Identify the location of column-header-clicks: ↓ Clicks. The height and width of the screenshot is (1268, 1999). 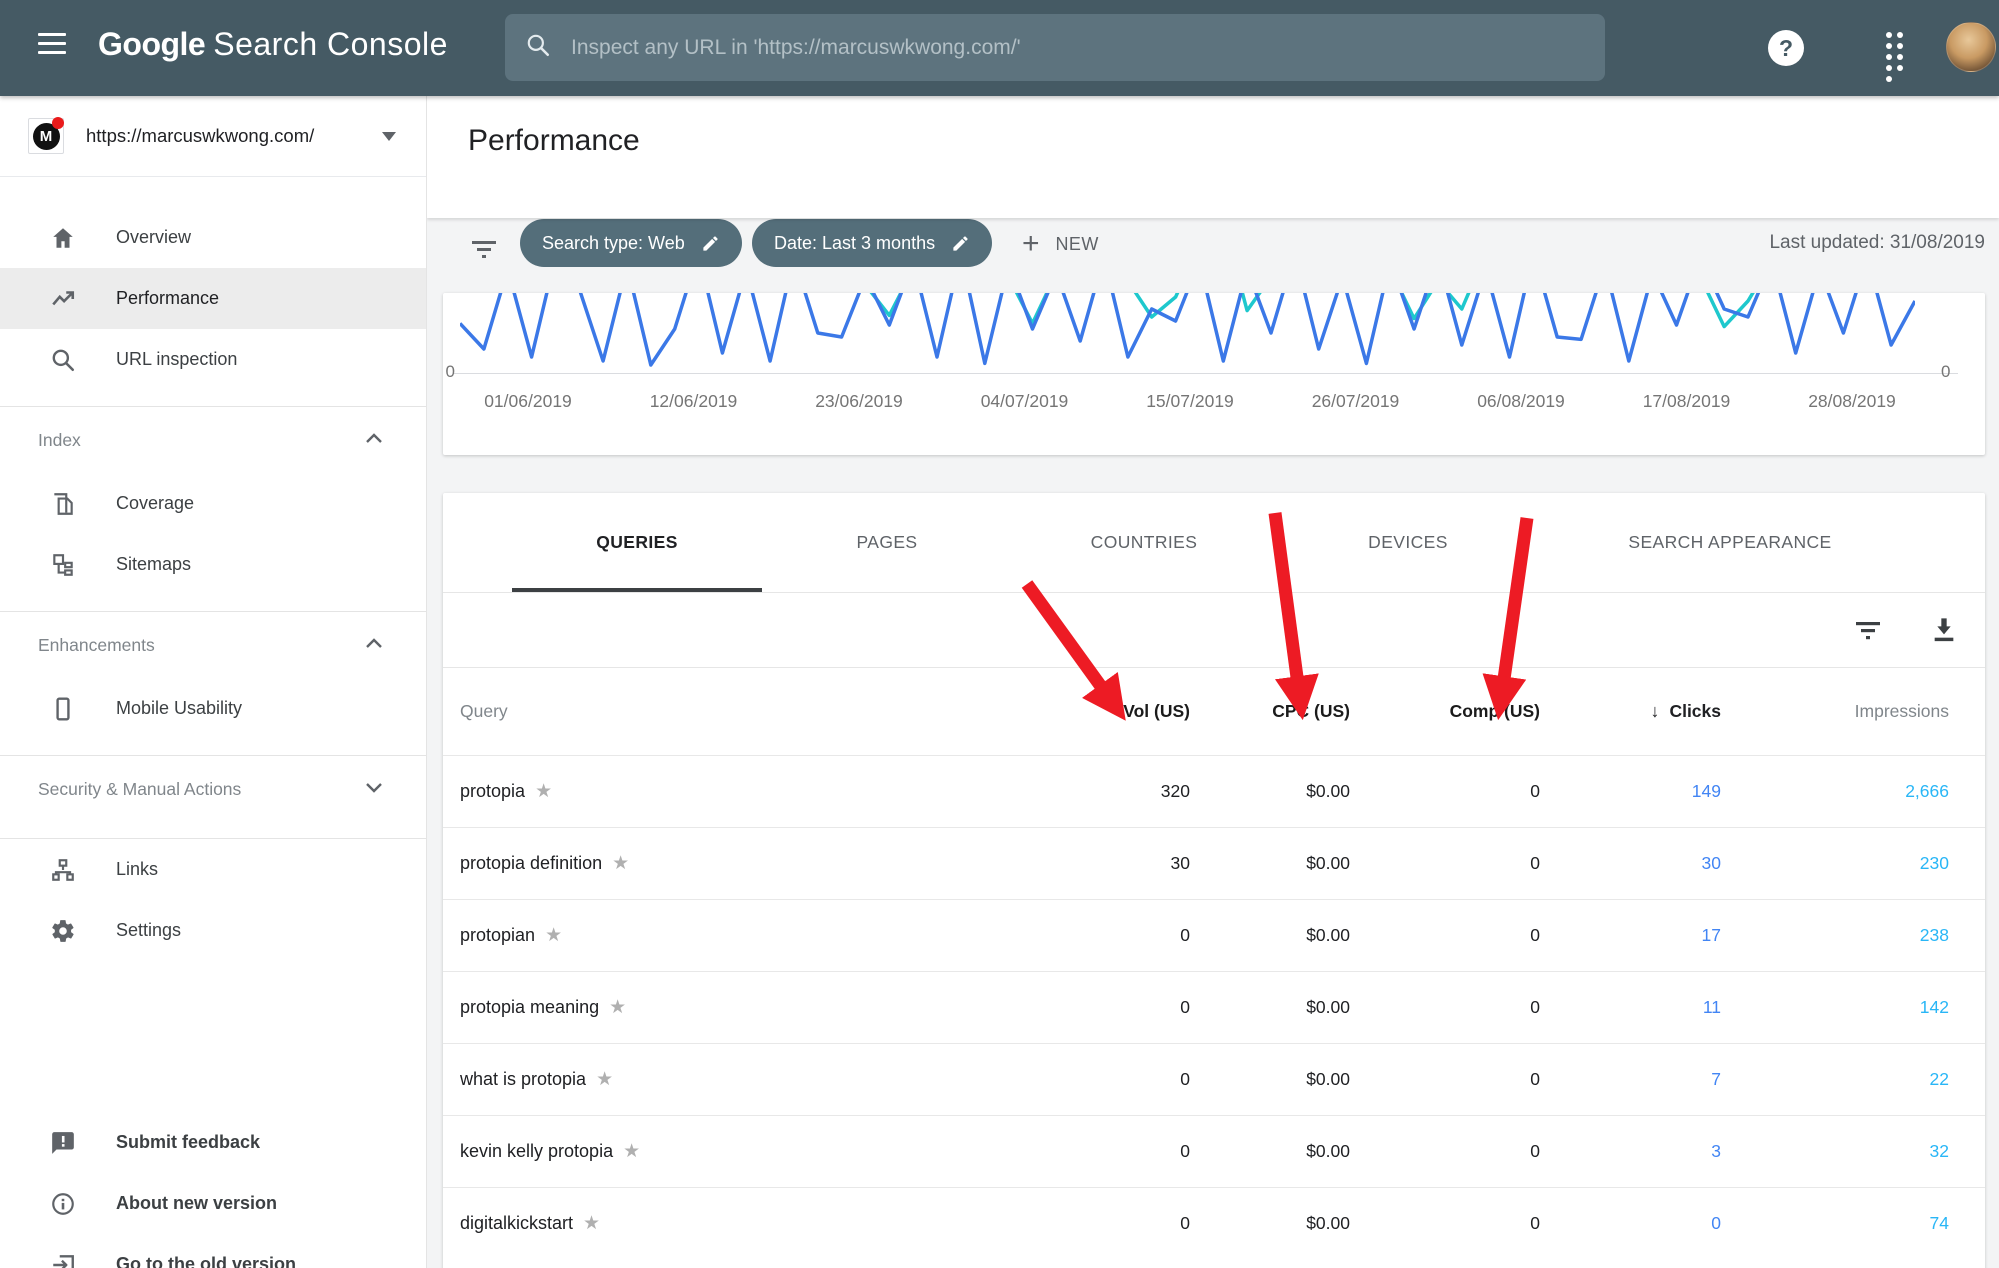
(1630, 711).